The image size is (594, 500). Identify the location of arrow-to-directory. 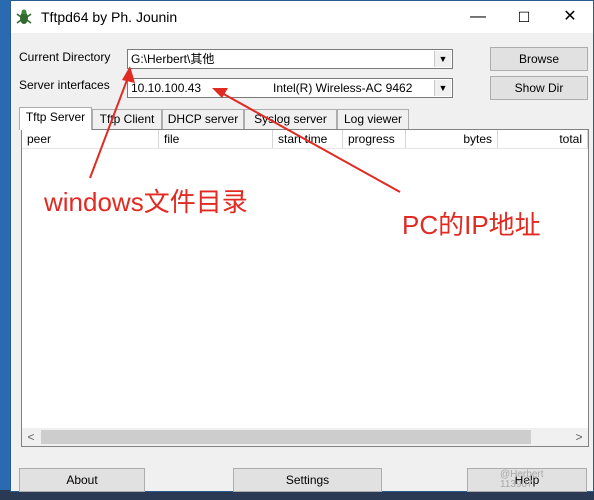
(110, 125).